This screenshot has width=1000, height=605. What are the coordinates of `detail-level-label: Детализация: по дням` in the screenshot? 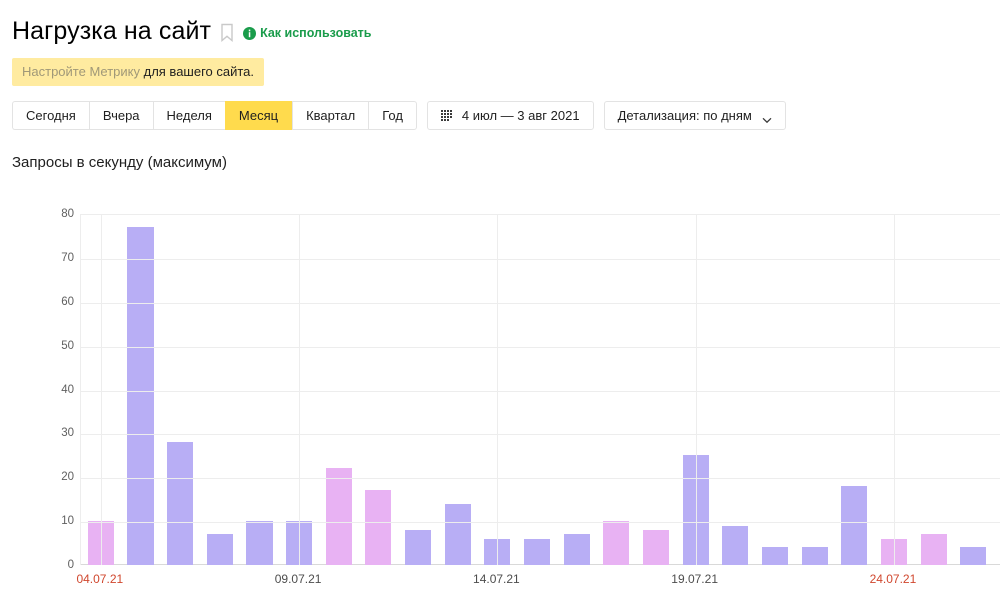 It's located at (684, 115).